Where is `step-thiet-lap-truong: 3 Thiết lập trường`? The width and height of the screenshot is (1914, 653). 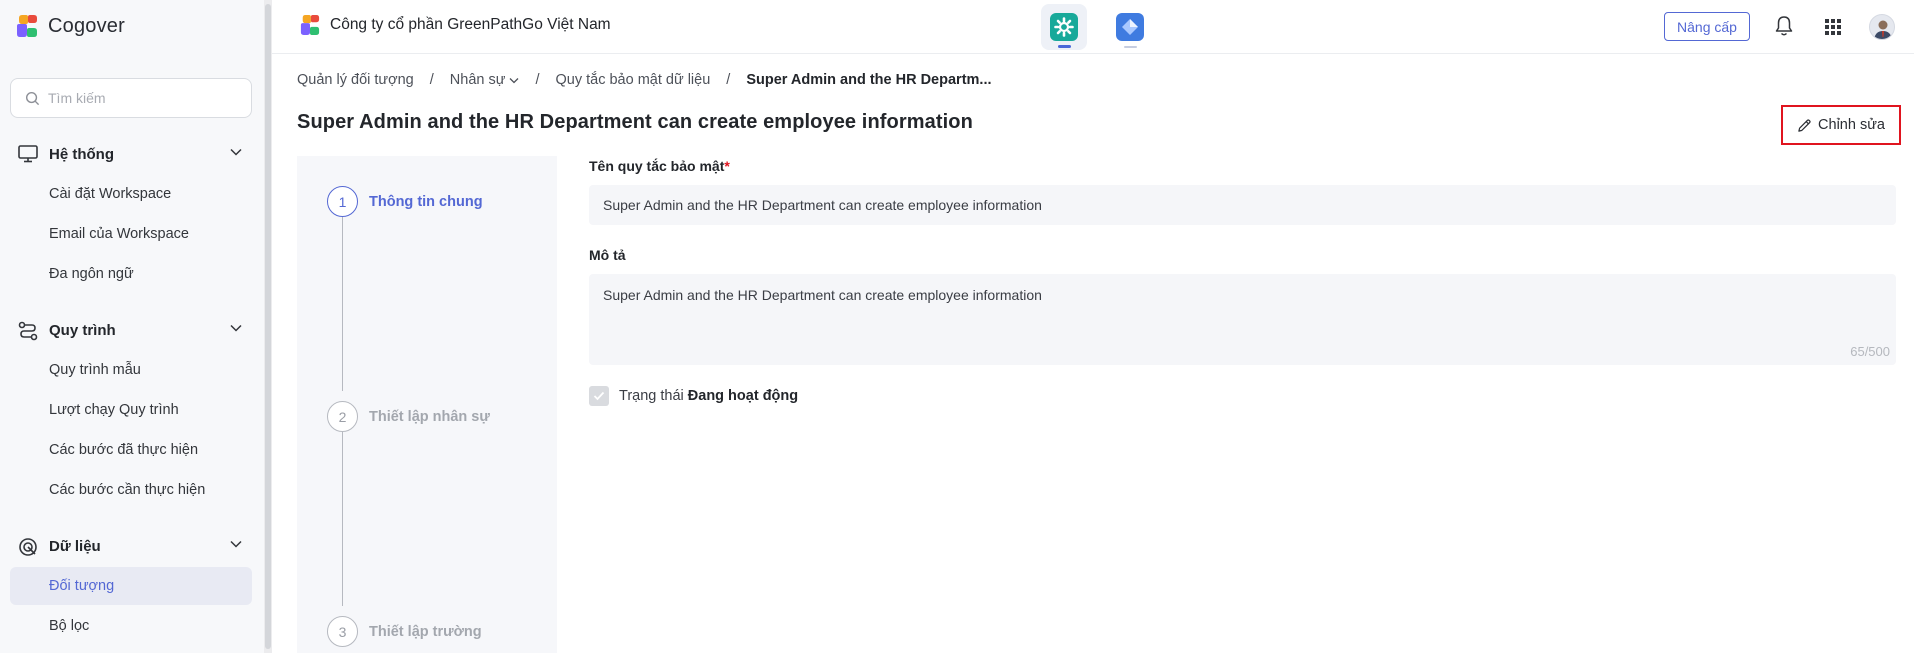
step-thiet-lap-truong: 3 Thiết lập trường is located at coordinates (404, 631).